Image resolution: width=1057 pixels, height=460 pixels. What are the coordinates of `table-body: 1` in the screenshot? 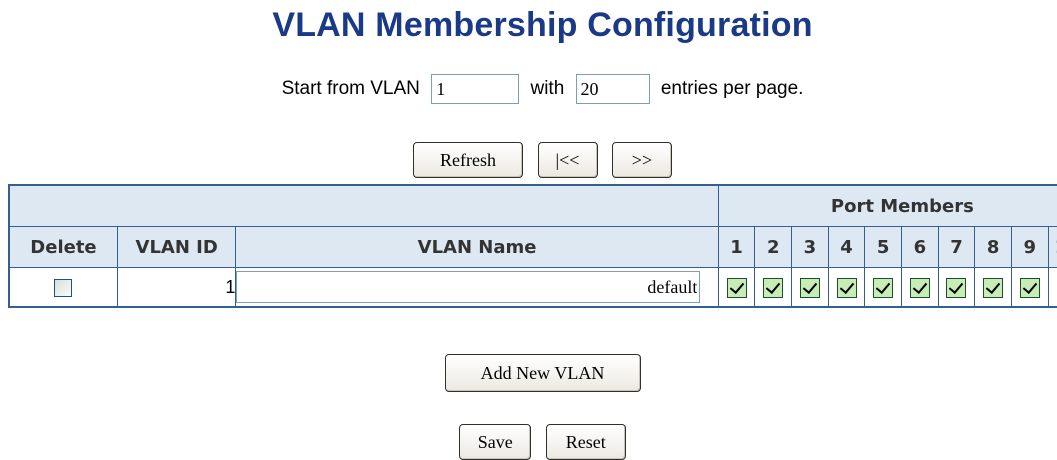 It's located at (532, 287).